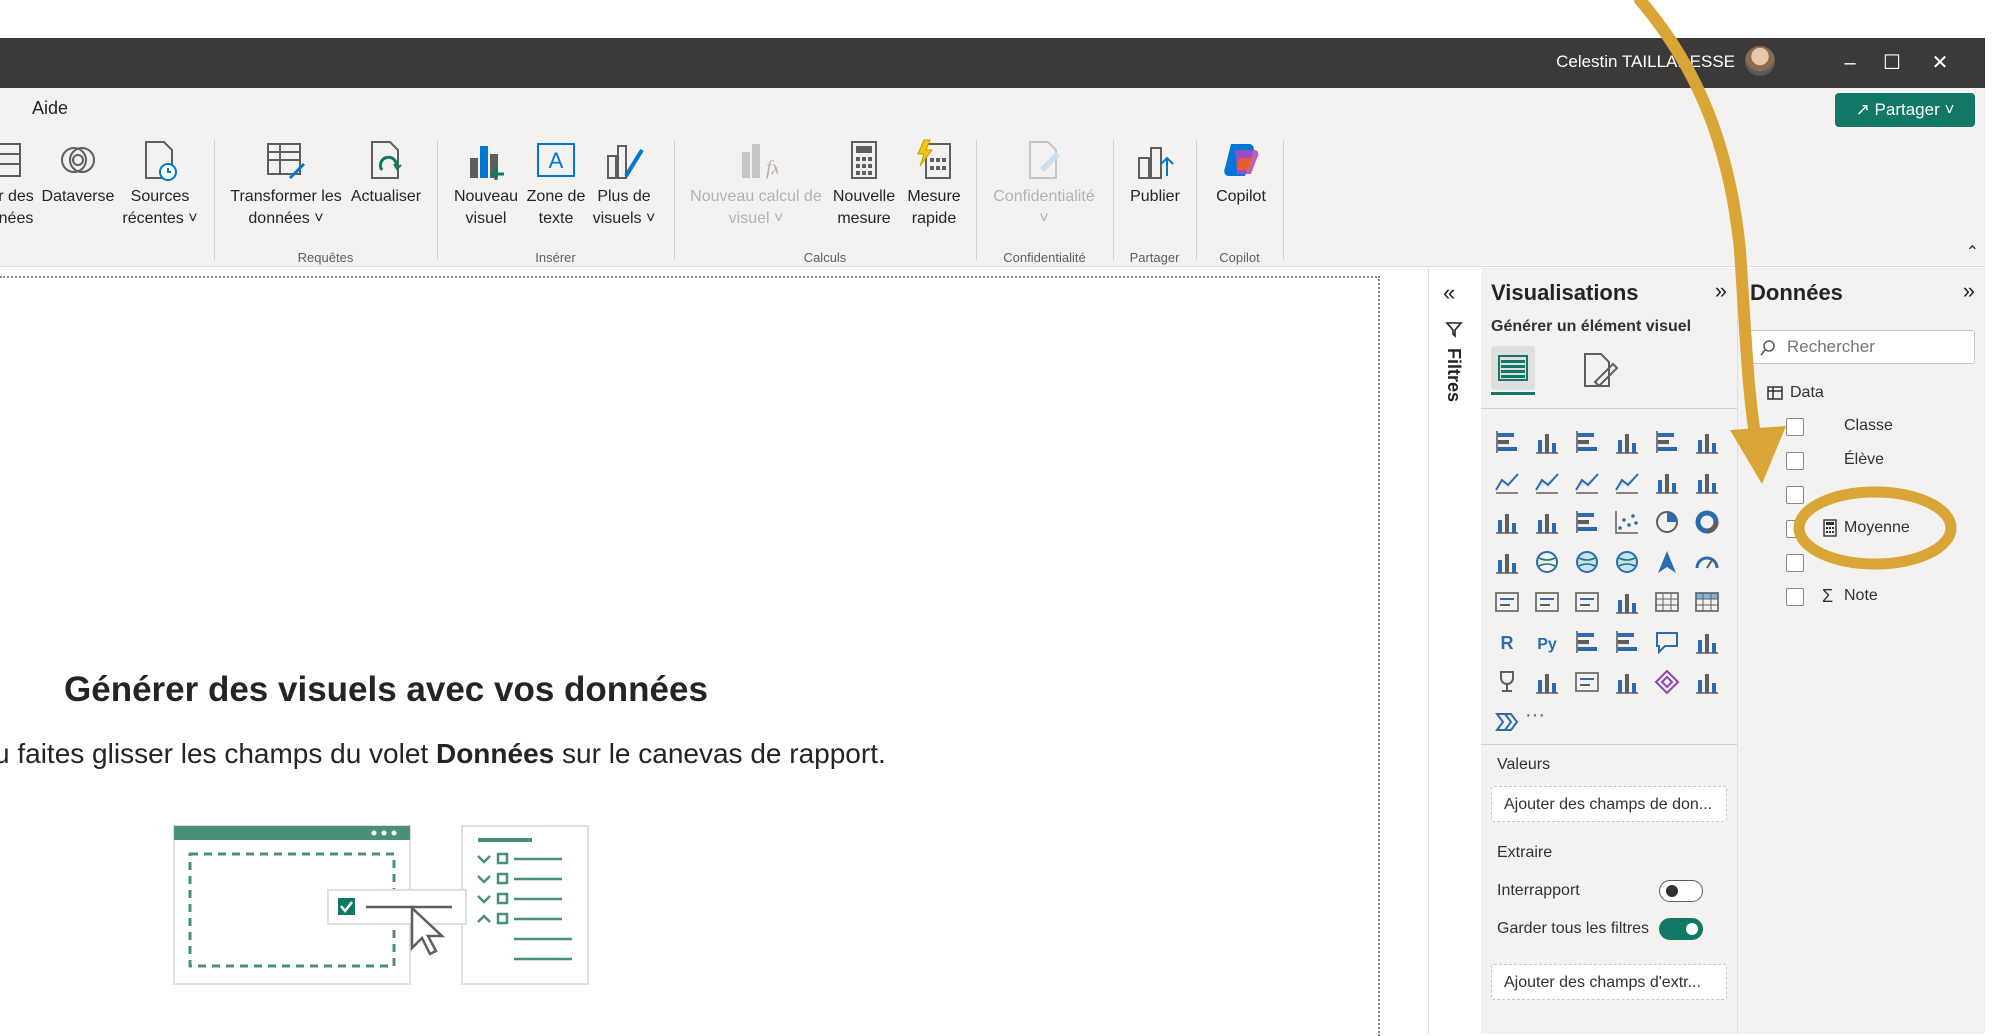 The image size is (2000, 1036). What do you see at coordinates (1972, 252) in the screenshot?
I see `collapse-ribbon-icon: ⌃` at bounding box center [1972, 252].